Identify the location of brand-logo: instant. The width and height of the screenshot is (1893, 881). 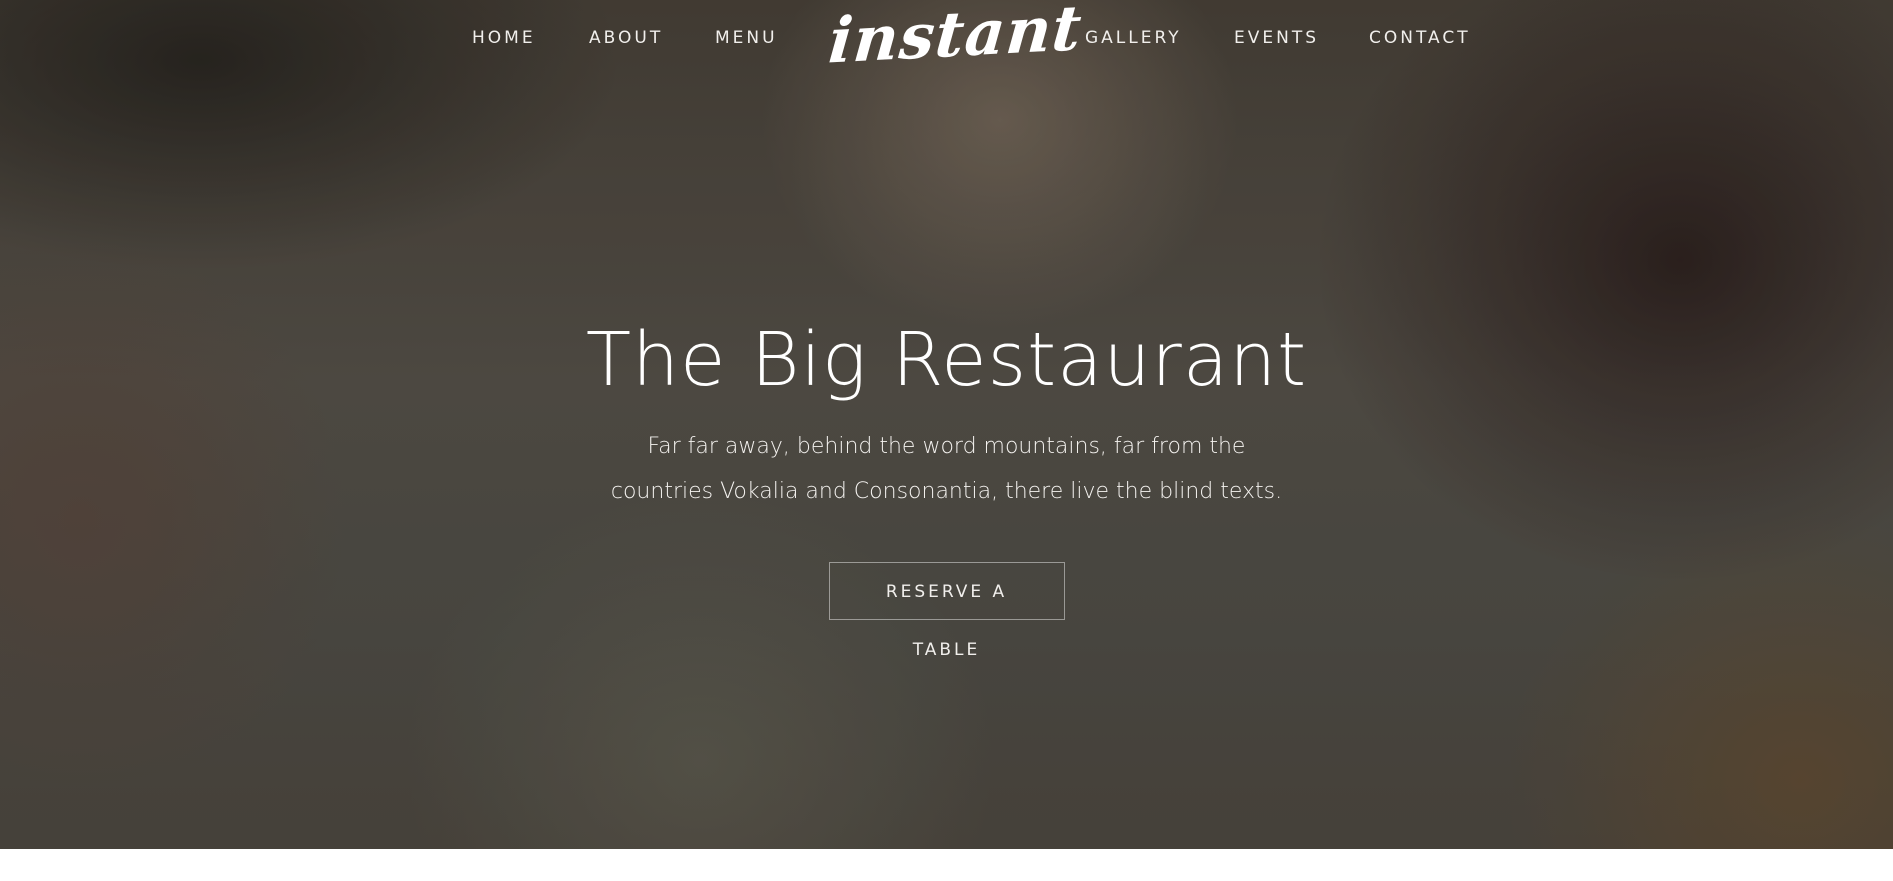
(955, 41).